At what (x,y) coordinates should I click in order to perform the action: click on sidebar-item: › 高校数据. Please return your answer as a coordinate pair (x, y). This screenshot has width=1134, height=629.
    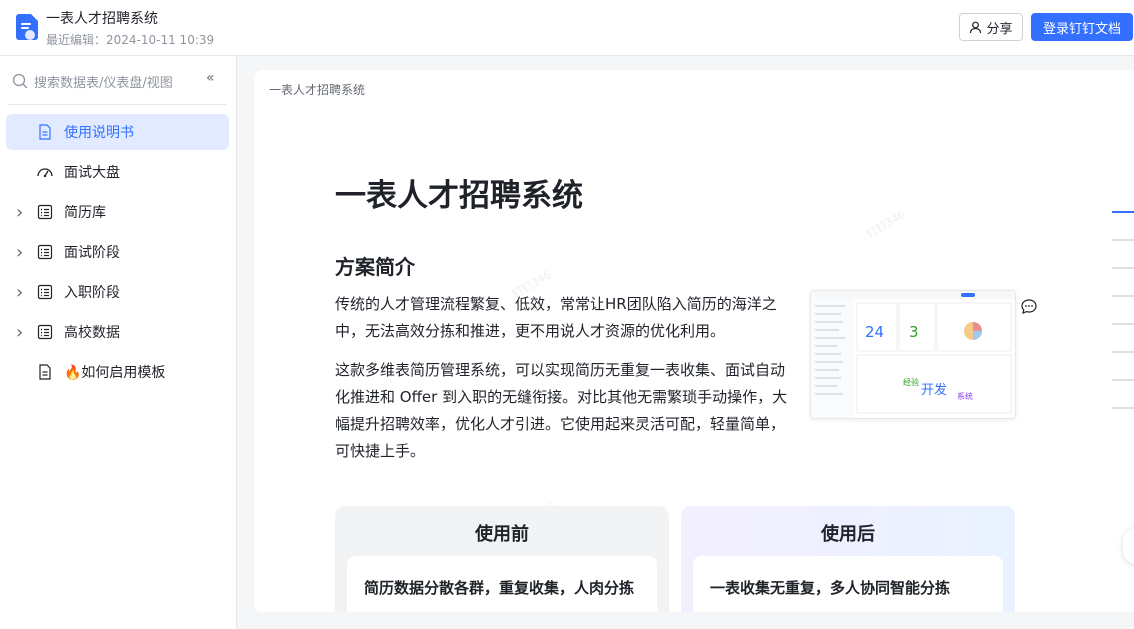
    Looking at the image, I should click on (117, 332).